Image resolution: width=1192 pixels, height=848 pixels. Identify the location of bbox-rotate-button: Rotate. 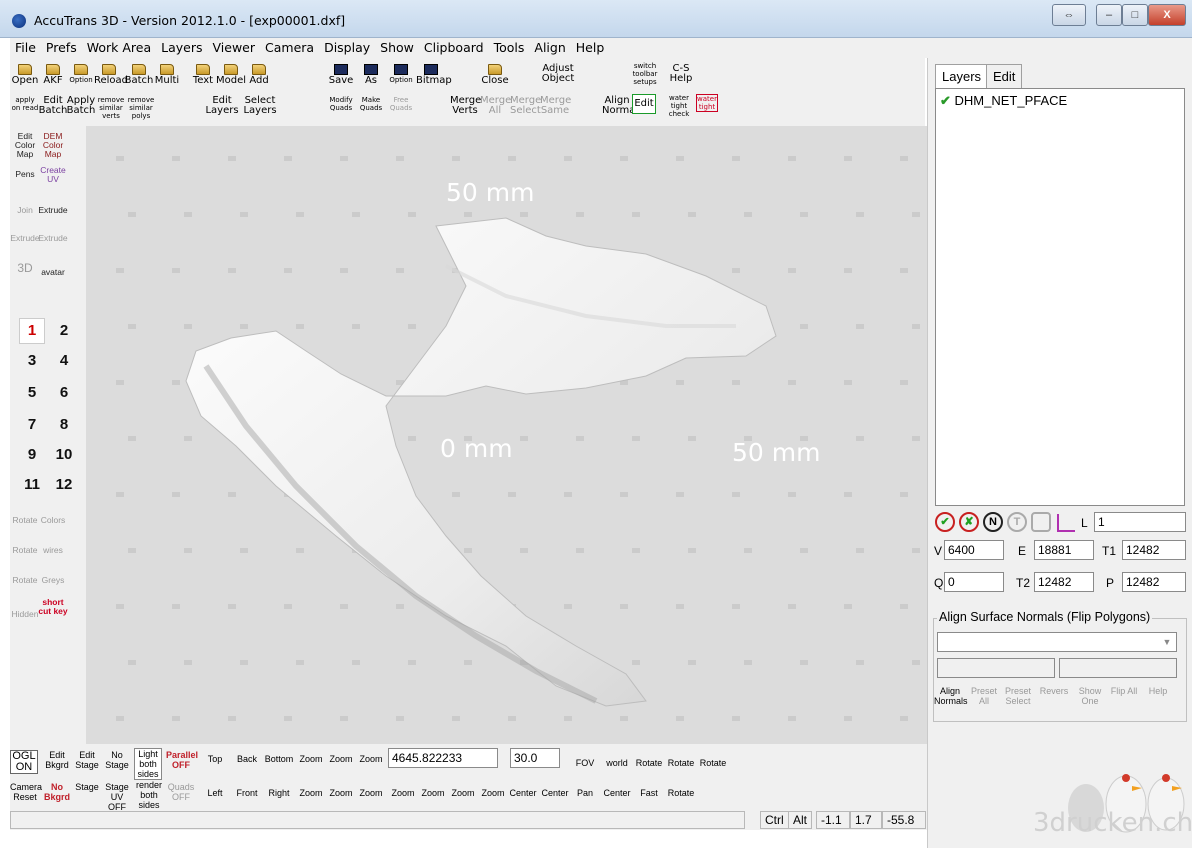
(25, 520).